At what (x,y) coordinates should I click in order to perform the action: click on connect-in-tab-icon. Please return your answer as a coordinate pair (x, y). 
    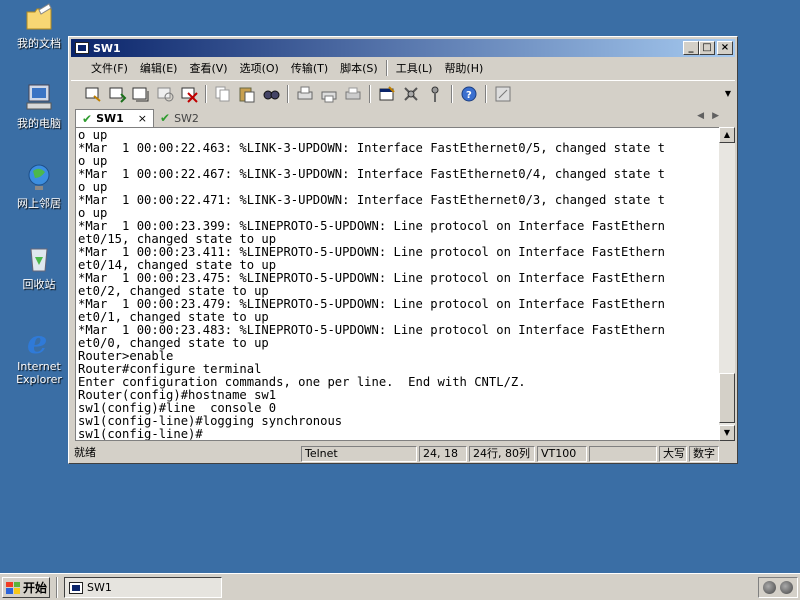
    Looking at the image, I should click on (141, 94).